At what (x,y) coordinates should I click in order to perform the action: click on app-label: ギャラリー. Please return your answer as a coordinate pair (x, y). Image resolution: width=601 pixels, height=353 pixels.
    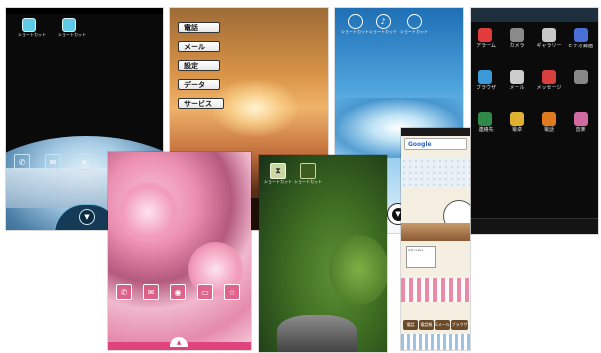
    Looking at the image, I should click on (549, 46).